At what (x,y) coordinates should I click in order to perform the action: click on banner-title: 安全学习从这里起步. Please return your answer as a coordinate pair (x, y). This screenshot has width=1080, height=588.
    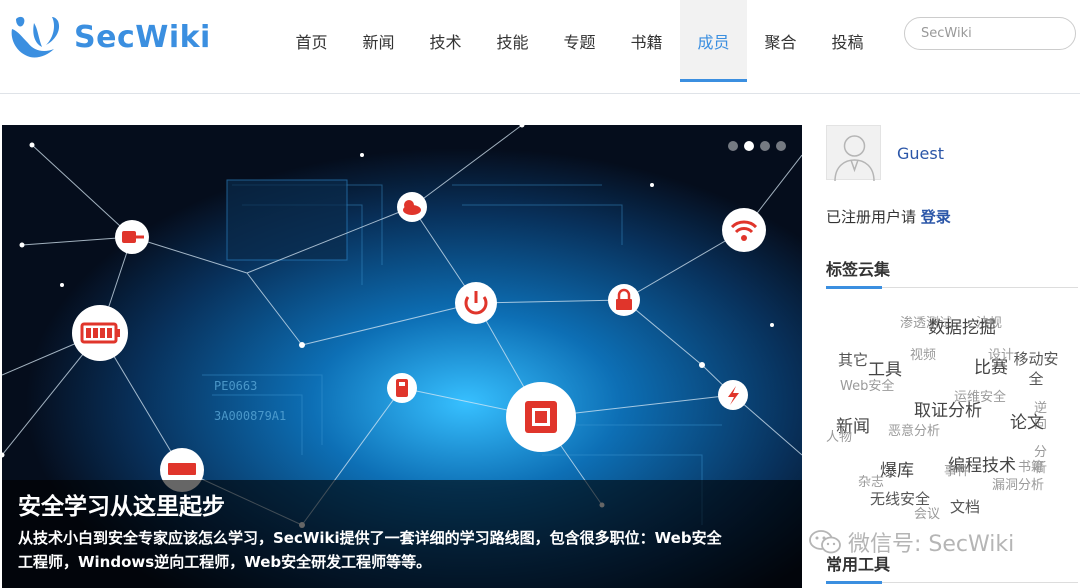
    Looking at the image, I should click on (402, 507).